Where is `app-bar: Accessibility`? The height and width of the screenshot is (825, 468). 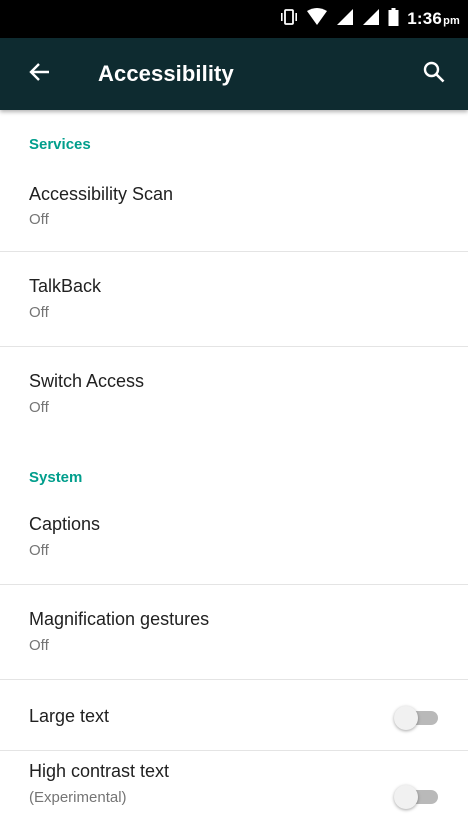 app-bar: Accessibility is located at coordinates (234, 74).